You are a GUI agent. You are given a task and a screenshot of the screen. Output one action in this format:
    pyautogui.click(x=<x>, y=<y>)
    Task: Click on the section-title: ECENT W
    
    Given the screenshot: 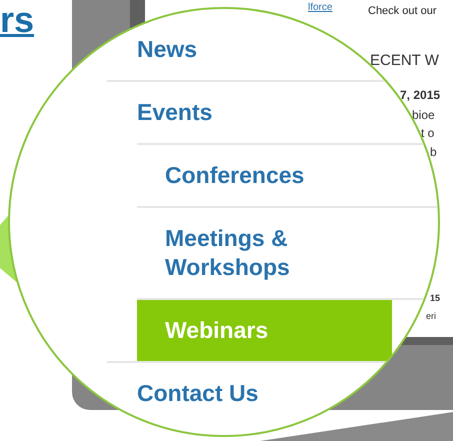 What is the action you would take?
    pyautogui.click(x=404, y=61)
    